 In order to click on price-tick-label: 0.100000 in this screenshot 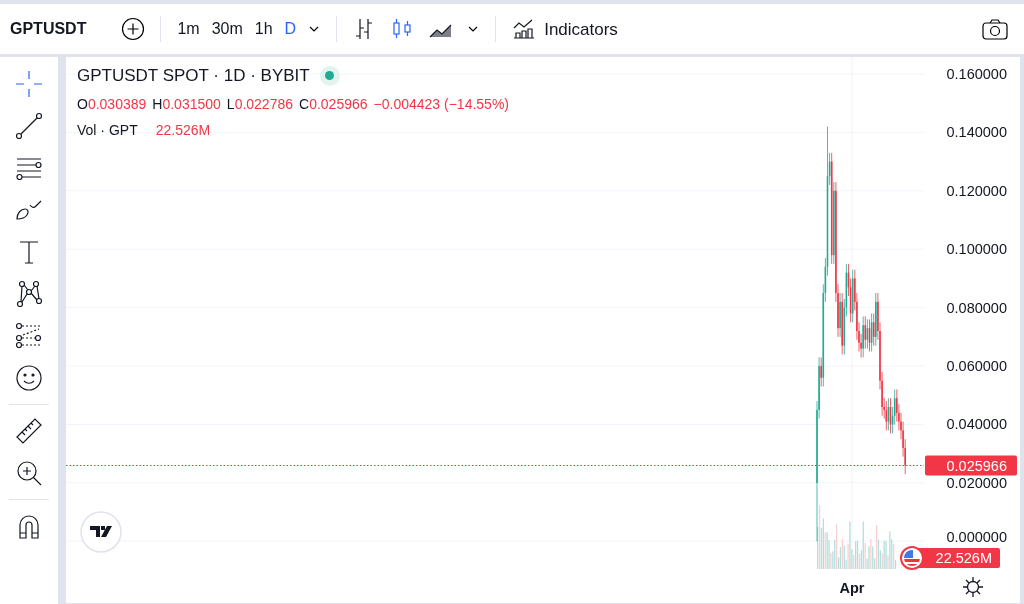, I will do `click(976, 249)`.